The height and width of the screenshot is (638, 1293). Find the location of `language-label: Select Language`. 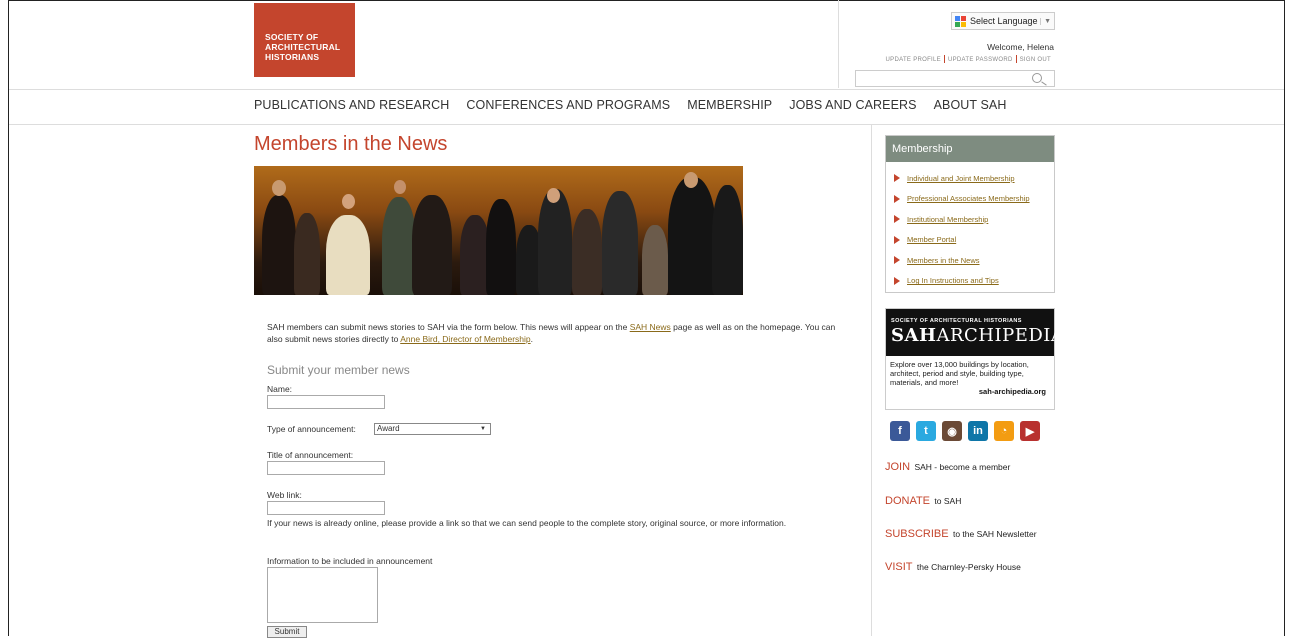

language-label: Select Language is located at coordinates (1004, 21).